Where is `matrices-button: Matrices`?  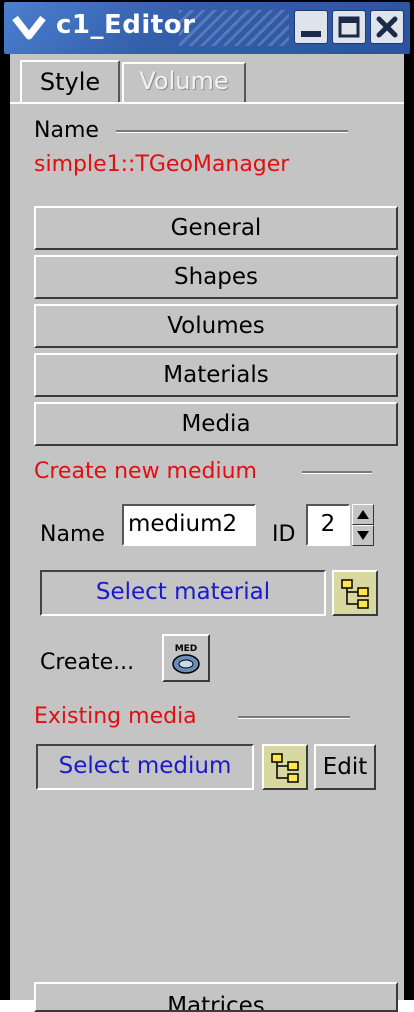 matrices-button: Matrices is located at coordinates (216, 997).